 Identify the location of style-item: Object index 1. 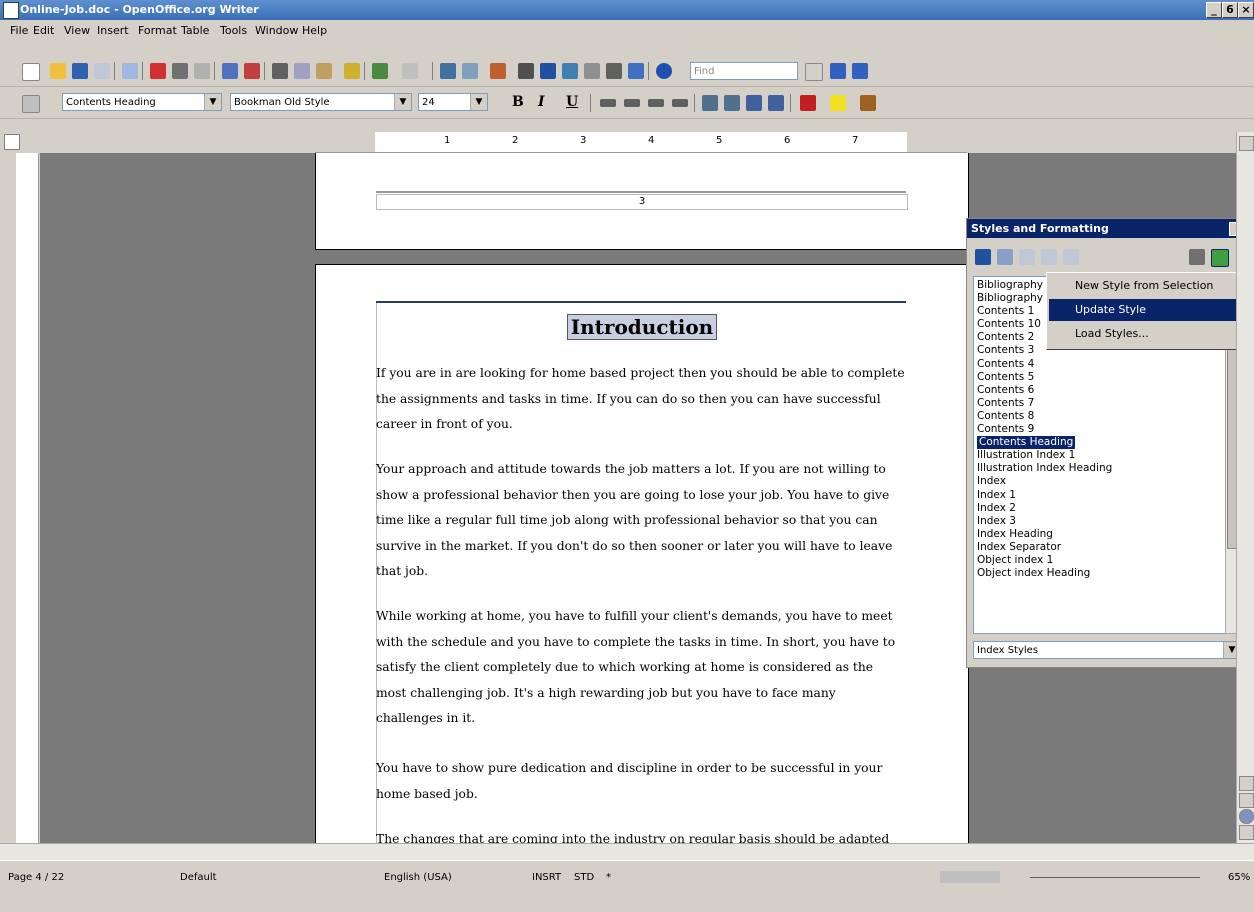
(1100, 560).